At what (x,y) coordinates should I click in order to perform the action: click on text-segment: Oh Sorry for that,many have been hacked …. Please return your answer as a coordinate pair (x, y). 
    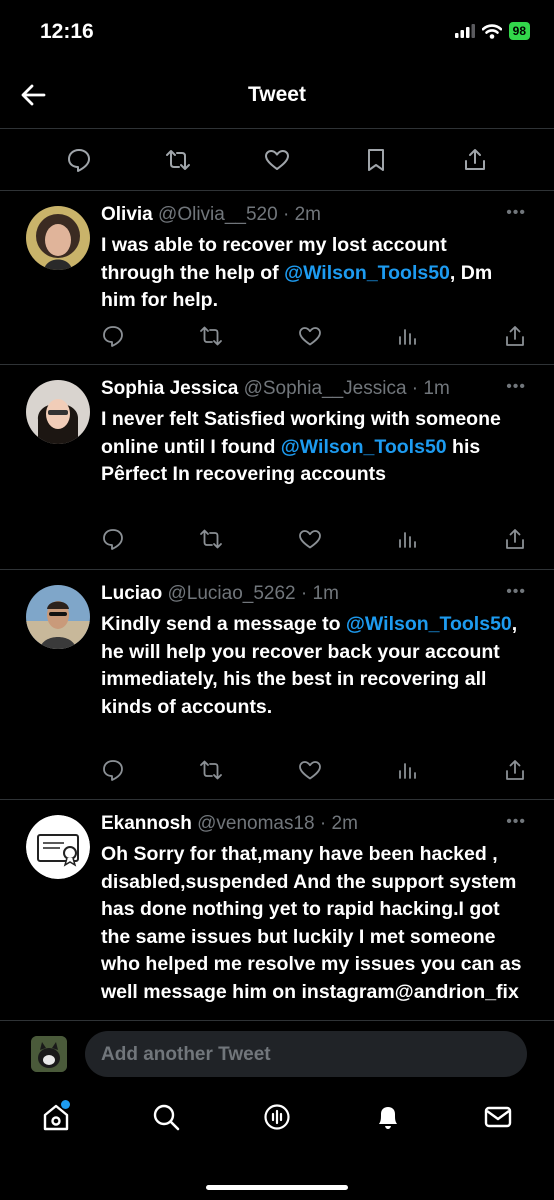
    Looking at the image, I should click on (311, 923).